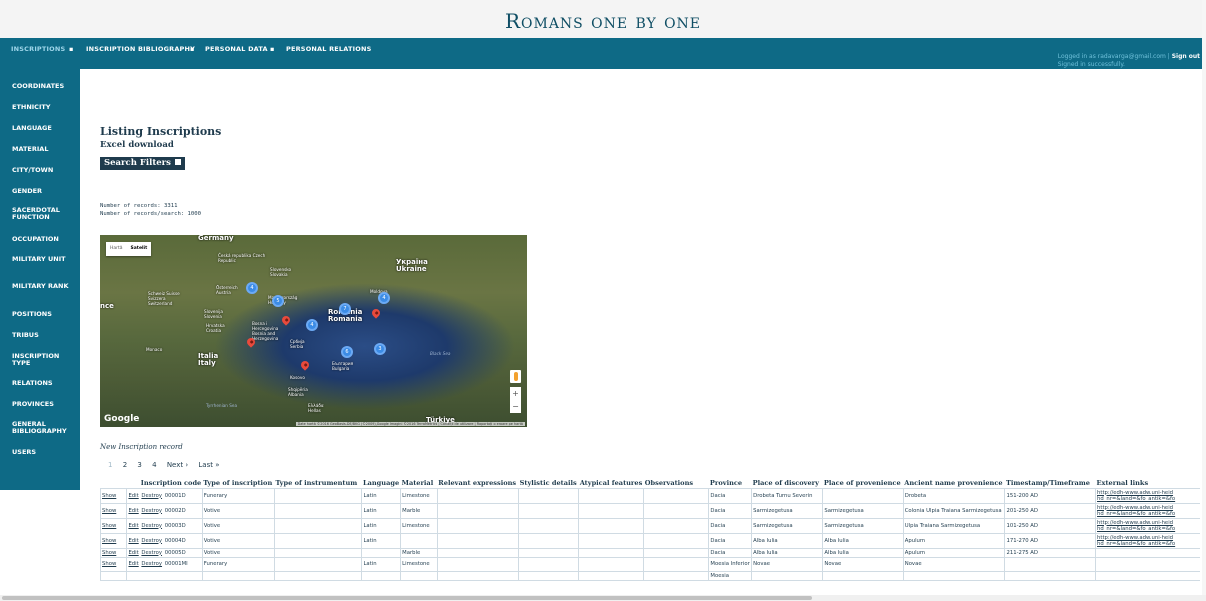 Image resolution: width=1206 pixels, height=601 pixels. I want to click on cell-discovery: Sarmizegetusa, so click(787, 525).